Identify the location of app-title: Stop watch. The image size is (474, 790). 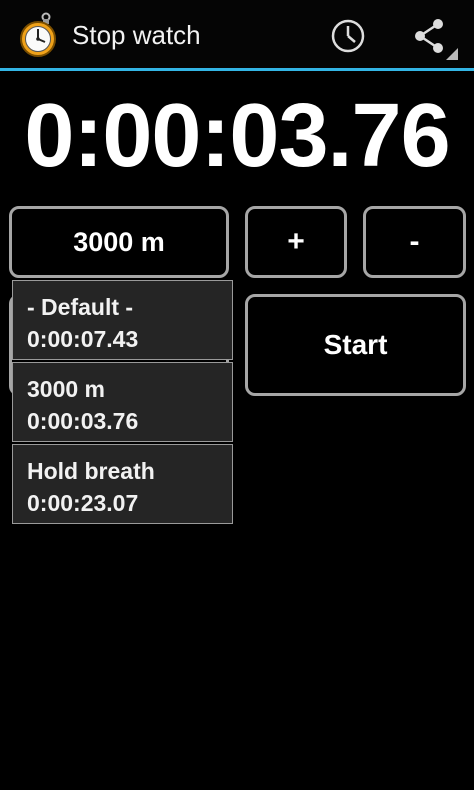
(136, 35).